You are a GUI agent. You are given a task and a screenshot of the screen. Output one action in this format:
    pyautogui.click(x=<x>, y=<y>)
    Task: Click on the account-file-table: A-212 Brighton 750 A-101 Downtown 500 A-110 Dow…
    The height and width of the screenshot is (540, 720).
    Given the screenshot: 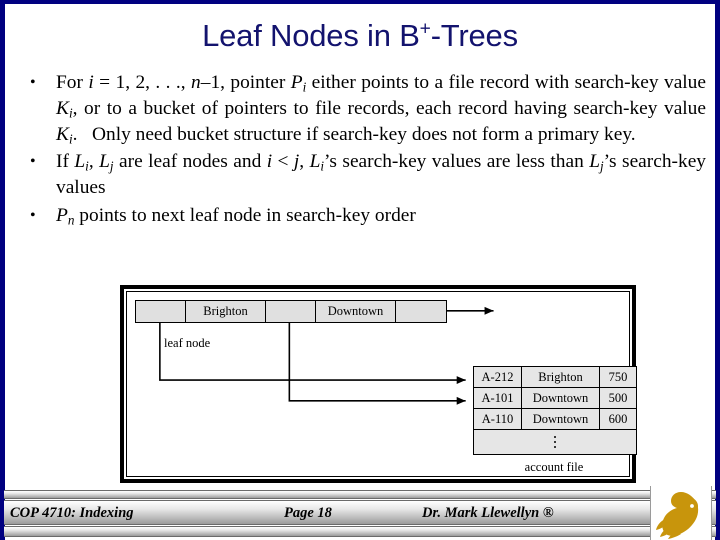 What is the action you would take?
    pyautogui.click(x=555, y=410)
    